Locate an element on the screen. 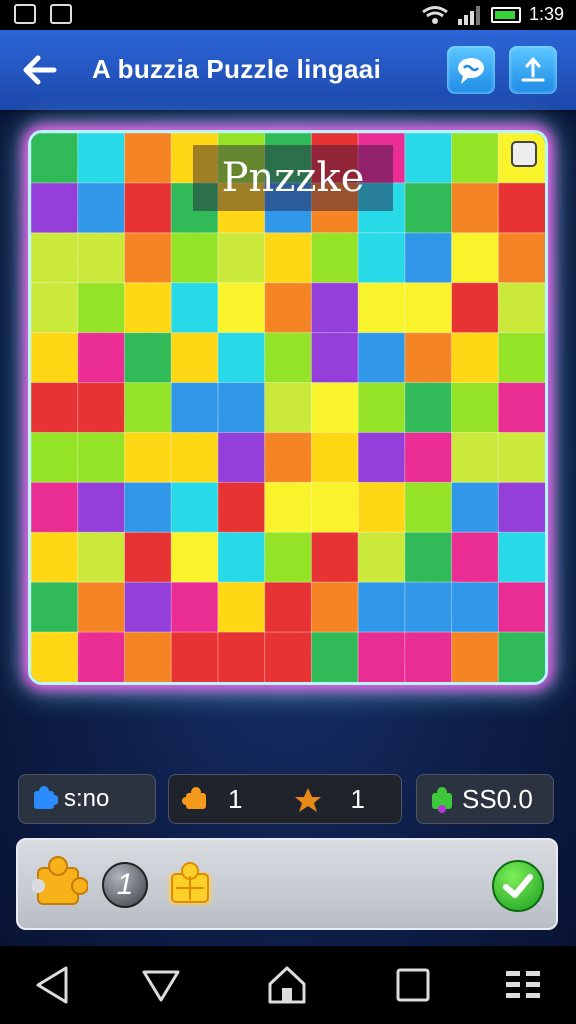  home-icon is located at coordinates (287, 985).